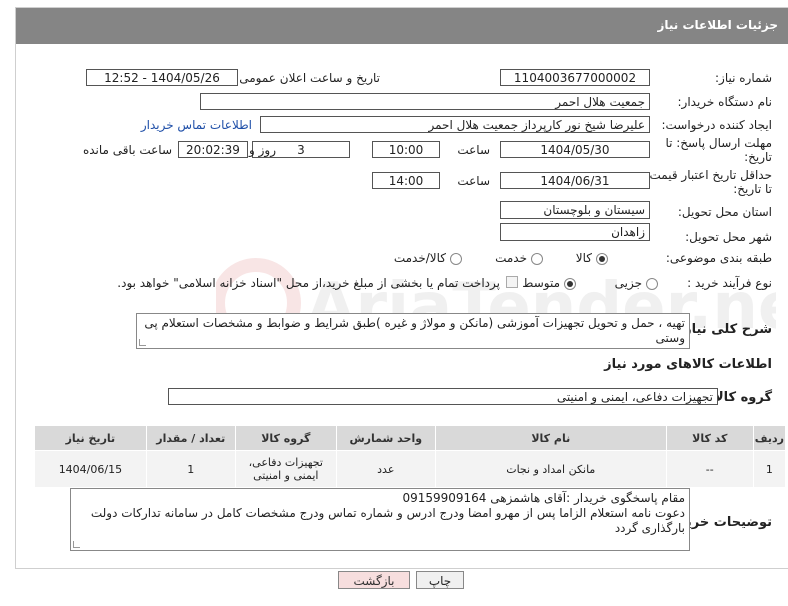 The image size is (788, 606). What do you see at coordinates (213, 149) in the screenshot?
I see `remaining-time-field: 20:02:39` at bounding box center [213, 149].